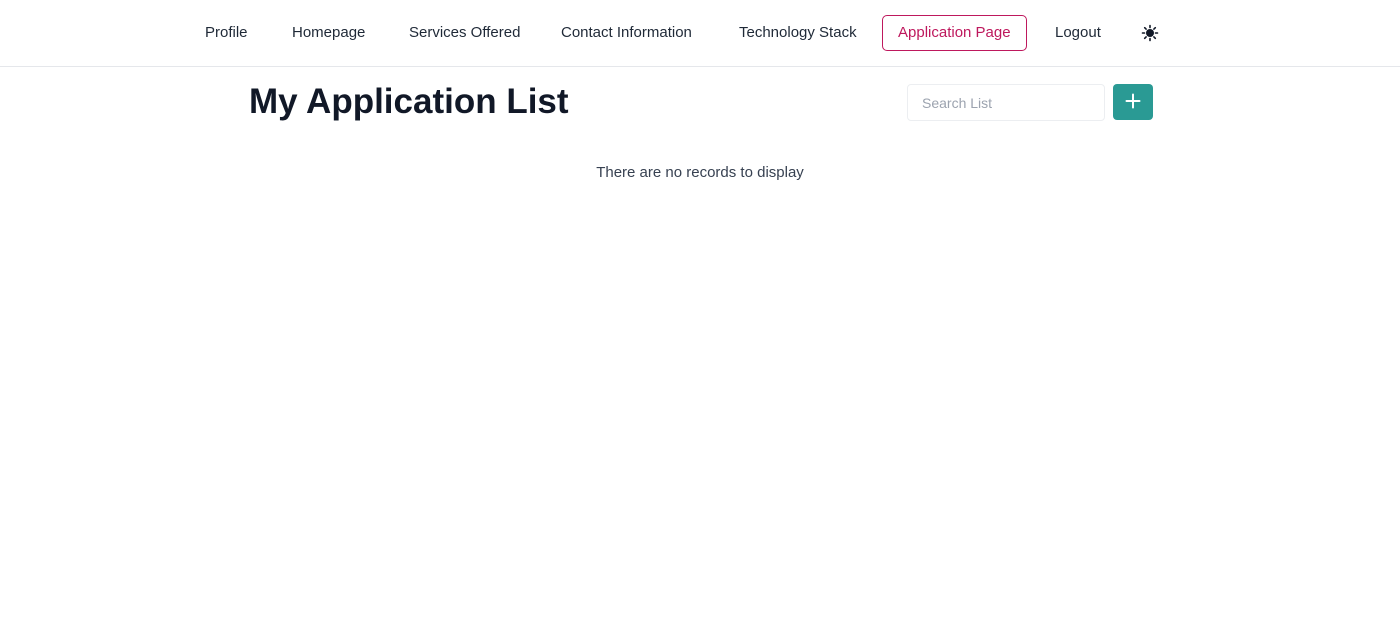 This screenshot has width=1400, height=627. Describe the element at coordinates (1078, 33) in the screenshot. I see `nav-item-logout: Logout` at that location.